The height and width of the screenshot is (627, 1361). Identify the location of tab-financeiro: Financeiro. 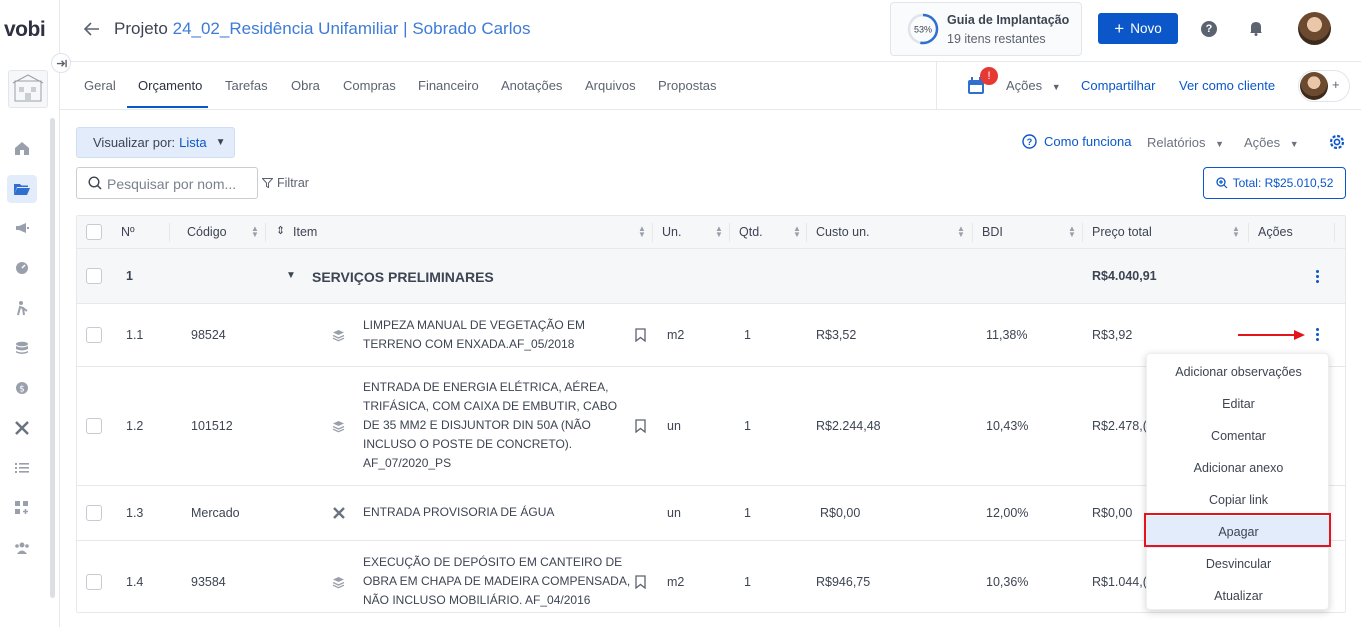
(448, 85).